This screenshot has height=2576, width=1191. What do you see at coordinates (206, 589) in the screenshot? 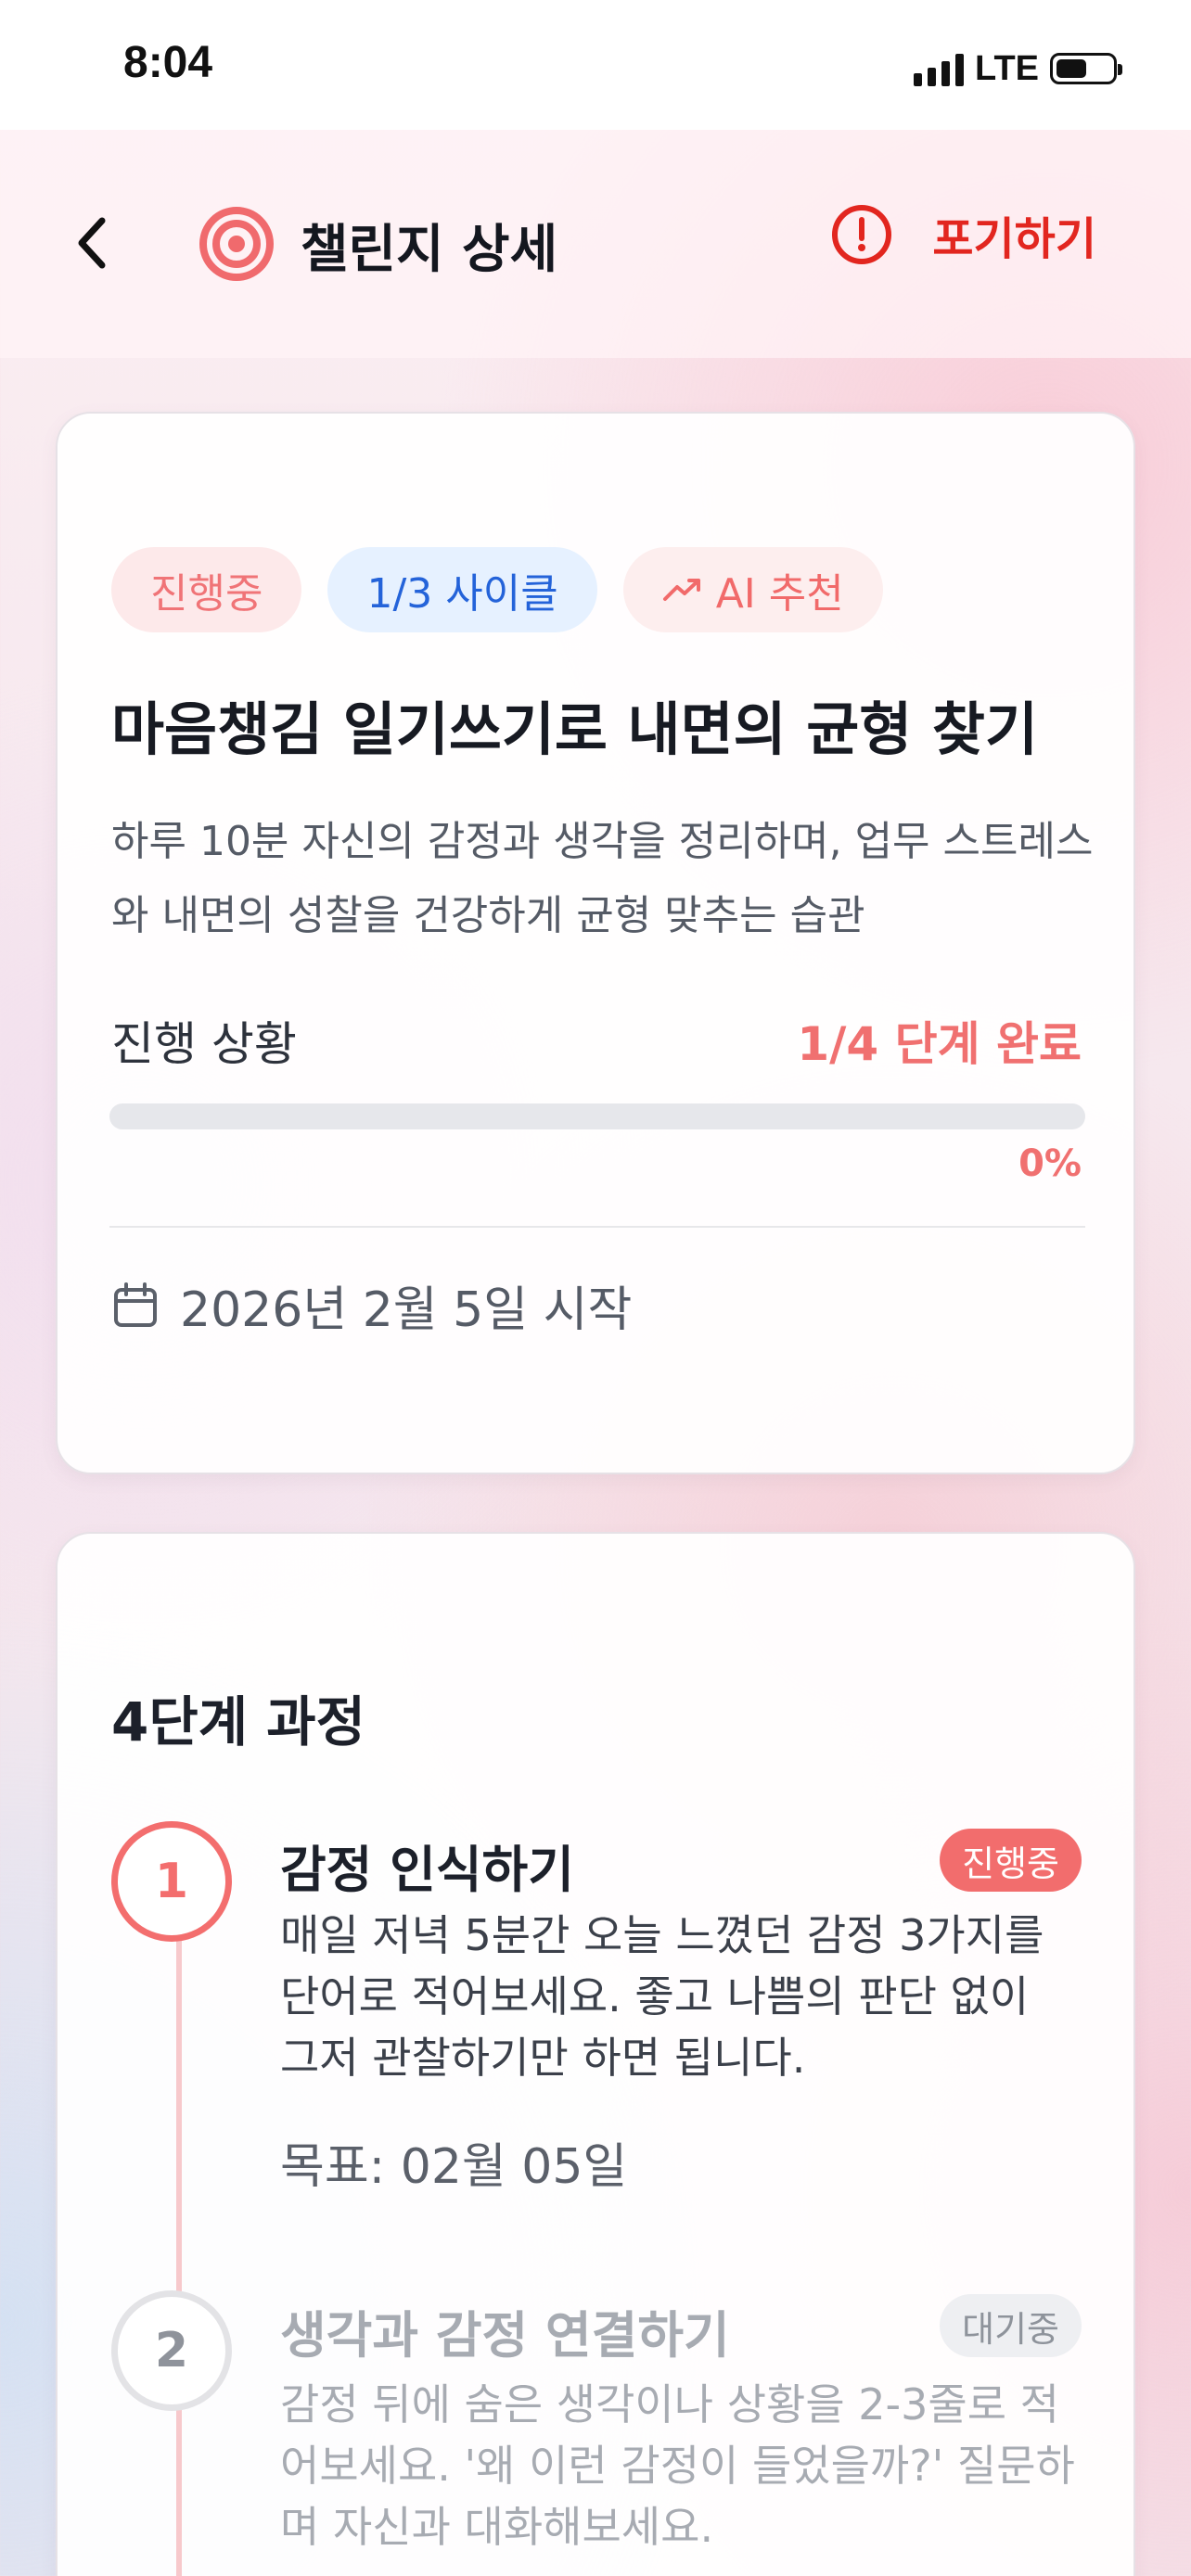
I see `status-tag: 진행중` at bounding box center [206, 589].